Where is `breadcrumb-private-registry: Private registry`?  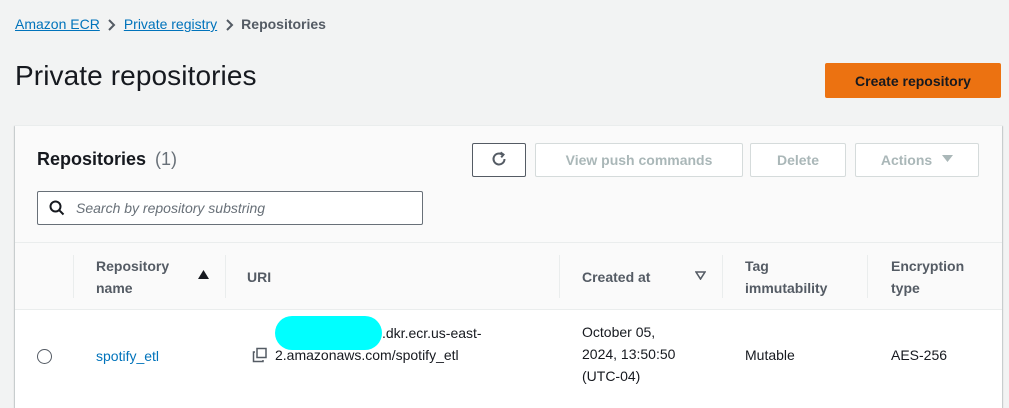 breadcrumb-private-registry: Private registry is located at coordinates (170, 24).